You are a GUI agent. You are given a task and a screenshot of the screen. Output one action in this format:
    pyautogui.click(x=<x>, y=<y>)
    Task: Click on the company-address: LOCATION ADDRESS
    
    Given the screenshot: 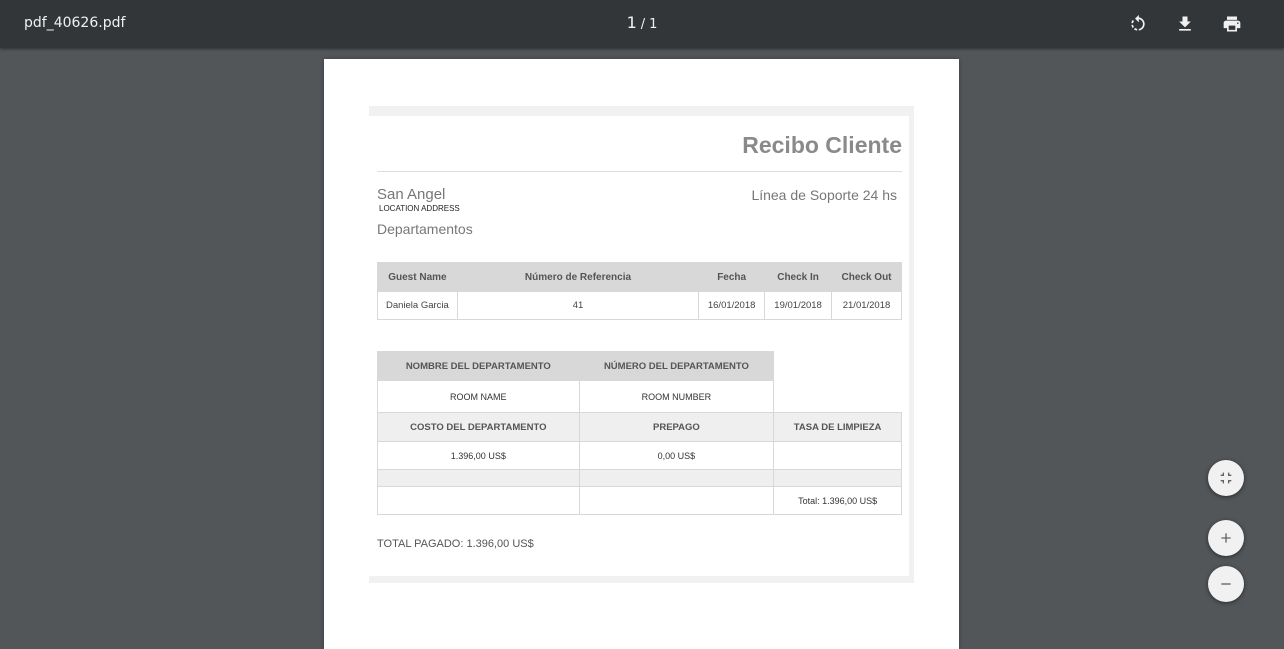 What is the action you would take?
    pyautogui.click(x=419, y=208)
    